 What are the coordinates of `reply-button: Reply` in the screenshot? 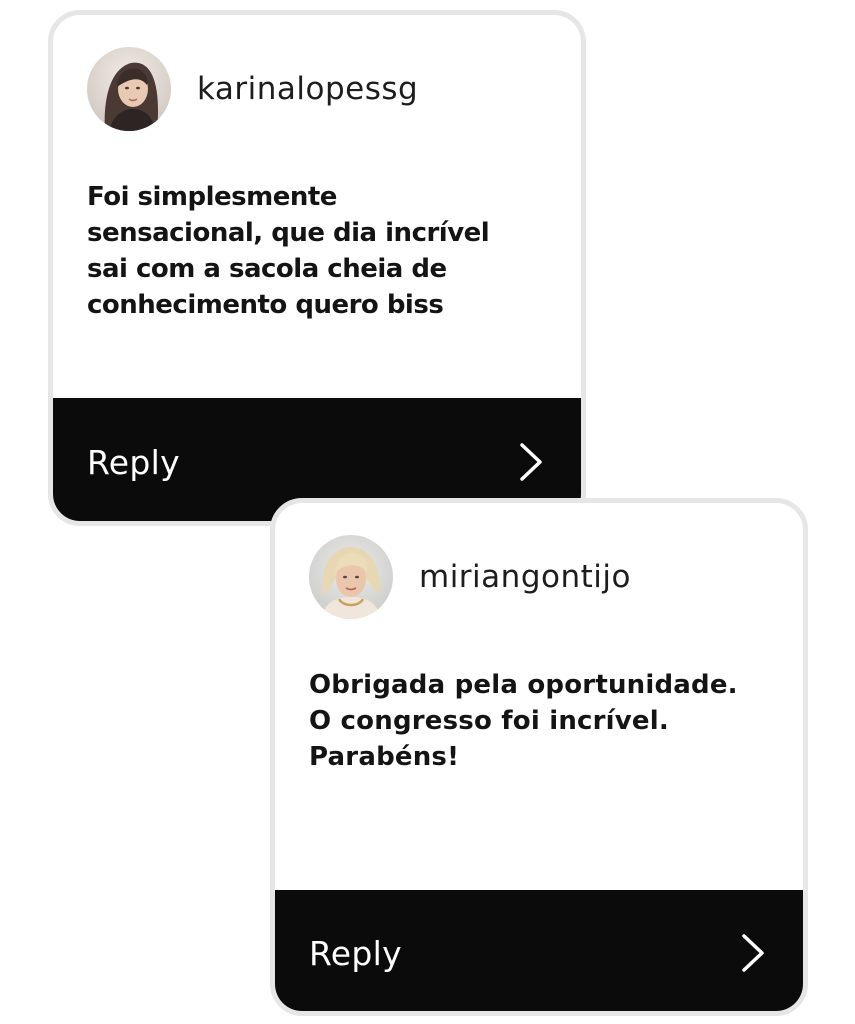 It's located at (539, 950).